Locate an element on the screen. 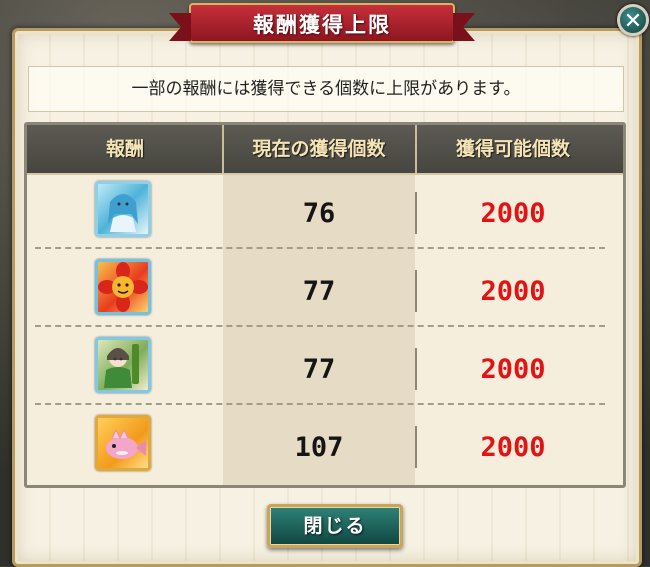  header-reward: 報酬 is located at coordinates (124, 149).